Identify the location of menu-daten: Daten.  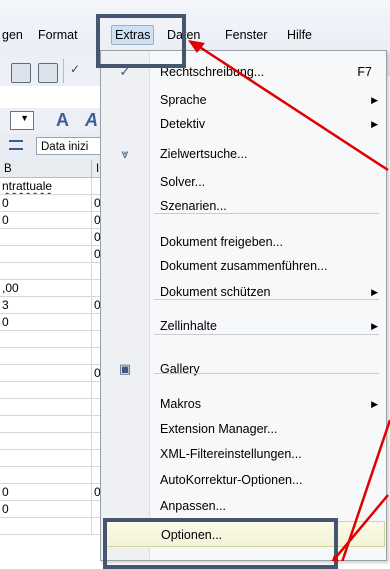
(183, 35).